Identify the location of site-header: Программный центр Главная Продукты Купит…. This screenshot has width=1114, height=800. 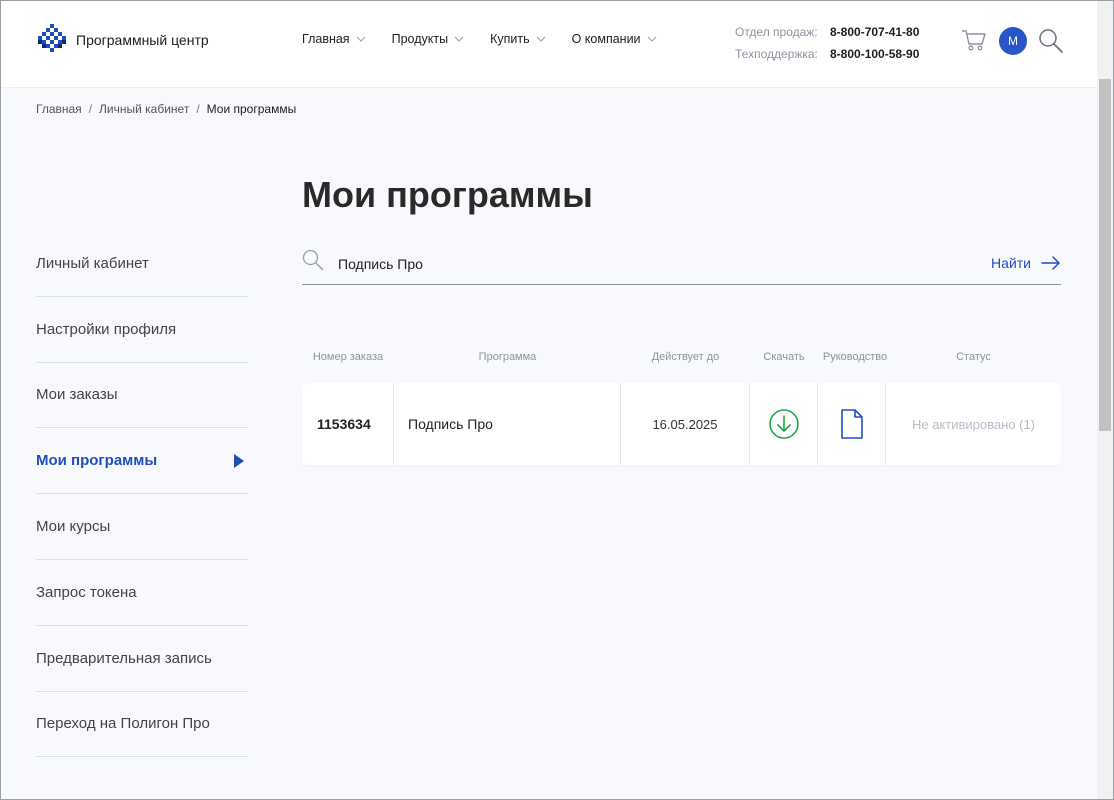
(549, 44).